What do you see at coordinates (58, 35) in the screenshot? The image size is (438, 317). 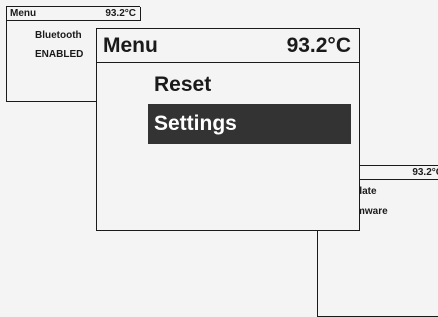 I see `bluetooth-label: Bluetooth` at bounding box center [58, 35].